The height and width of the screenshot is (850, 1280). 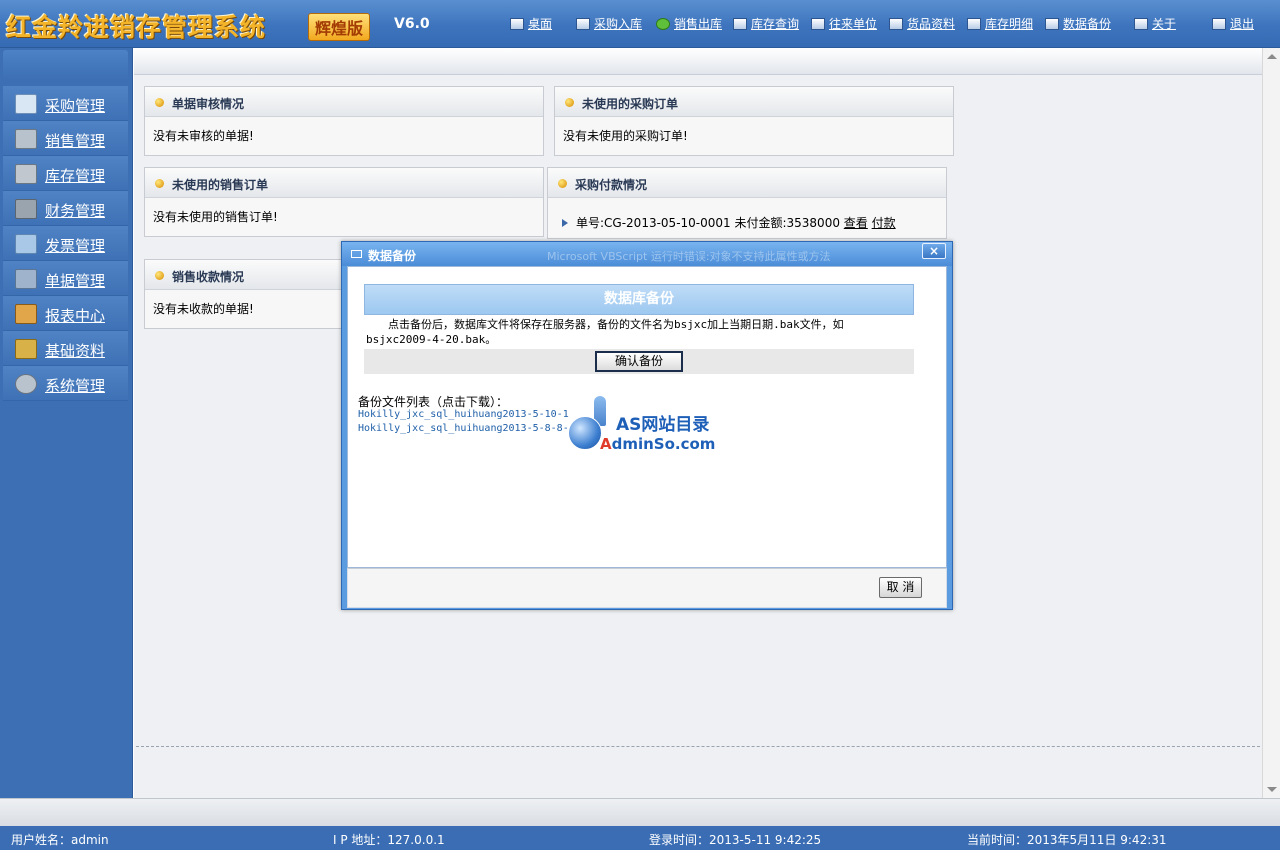 I want to click on panel-message: 没有未使用的采购订单!, so click(x=625, y=136).